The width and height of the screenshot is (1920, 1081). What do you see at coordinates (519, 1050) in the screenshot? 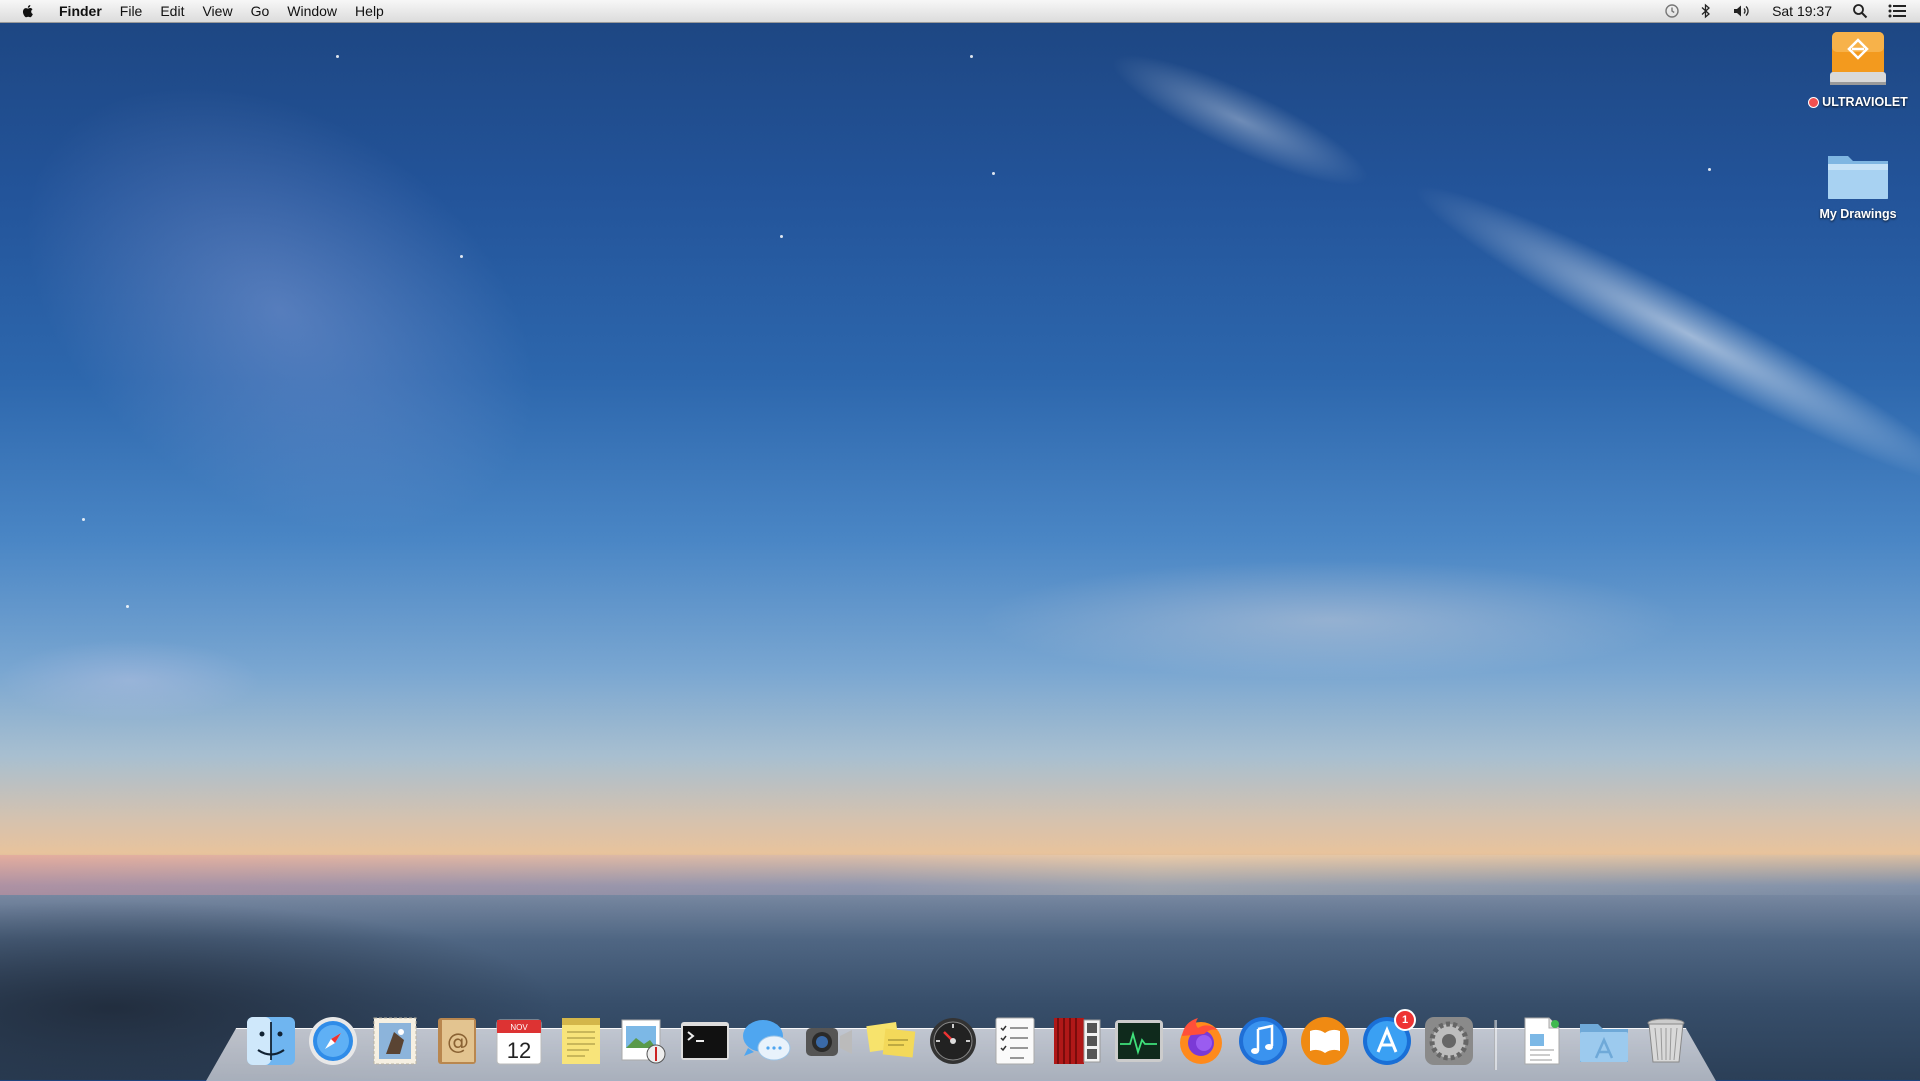
I see `calendar-day: 12` at bounding box center [519, 1050].